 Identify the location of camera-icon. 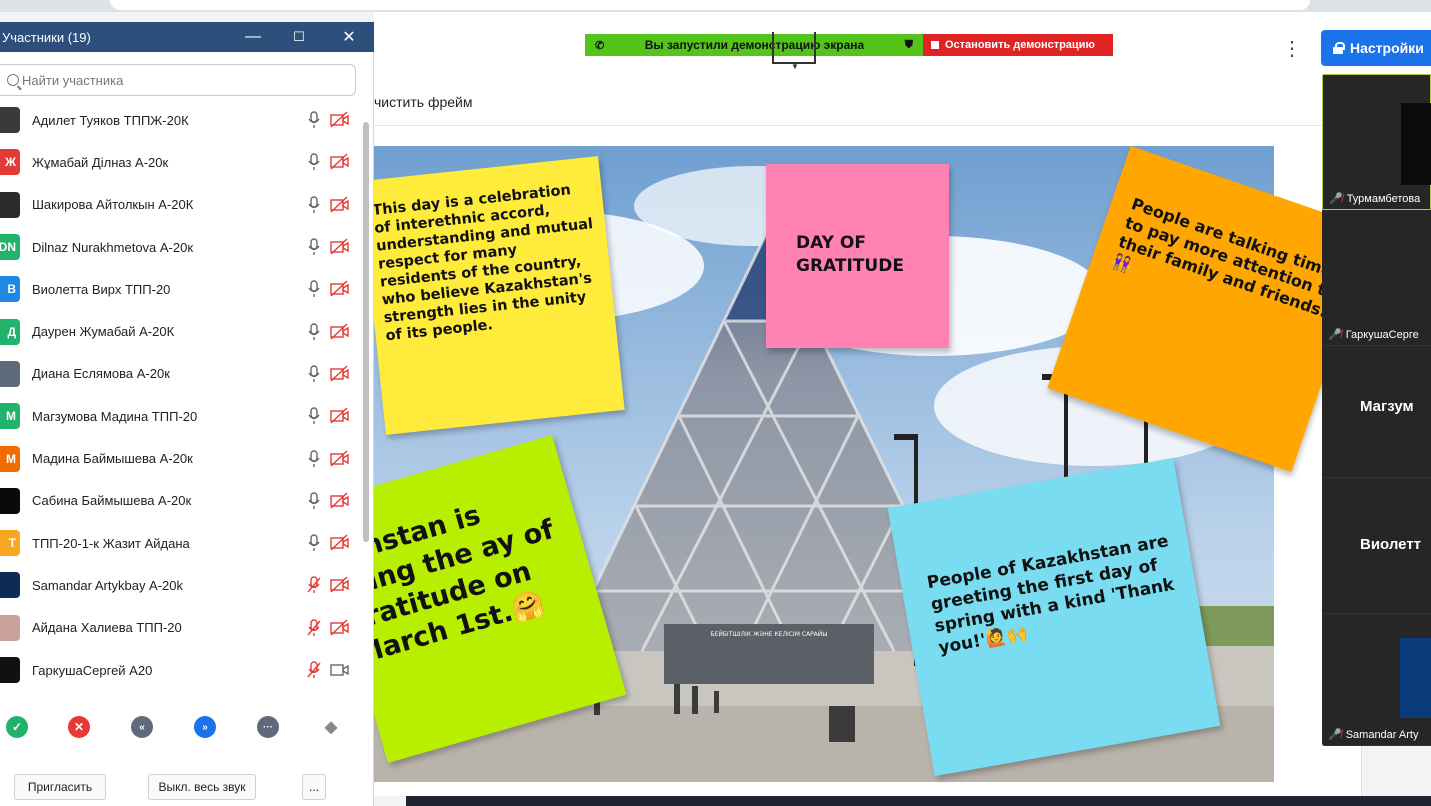
(340, 670).